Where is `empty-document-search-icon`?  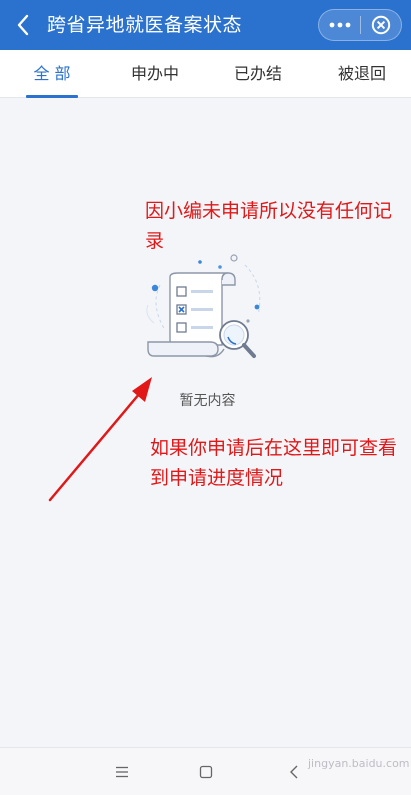
empty-document-search-icon is located at coordinates (203, 306).